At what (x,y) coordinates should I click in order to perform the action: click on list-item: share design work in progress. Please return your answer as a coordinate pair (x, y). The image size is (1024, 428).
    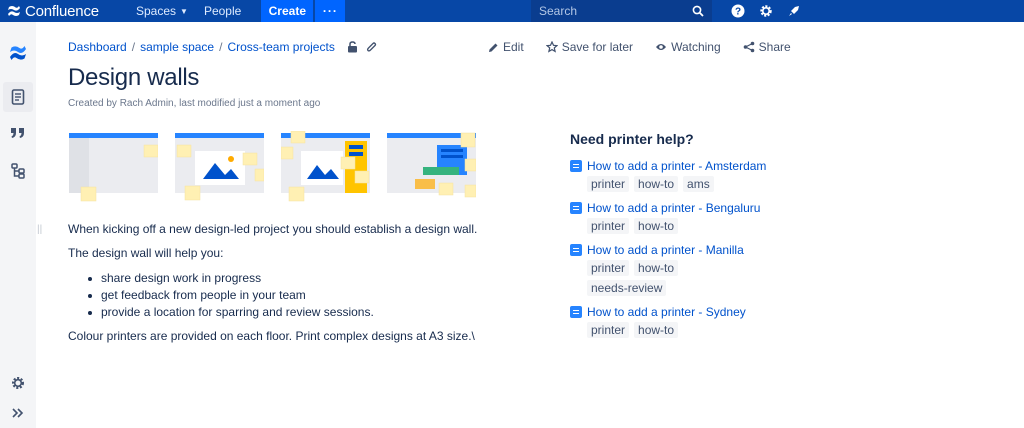
    Looking at the image, I should click on (298, 278).